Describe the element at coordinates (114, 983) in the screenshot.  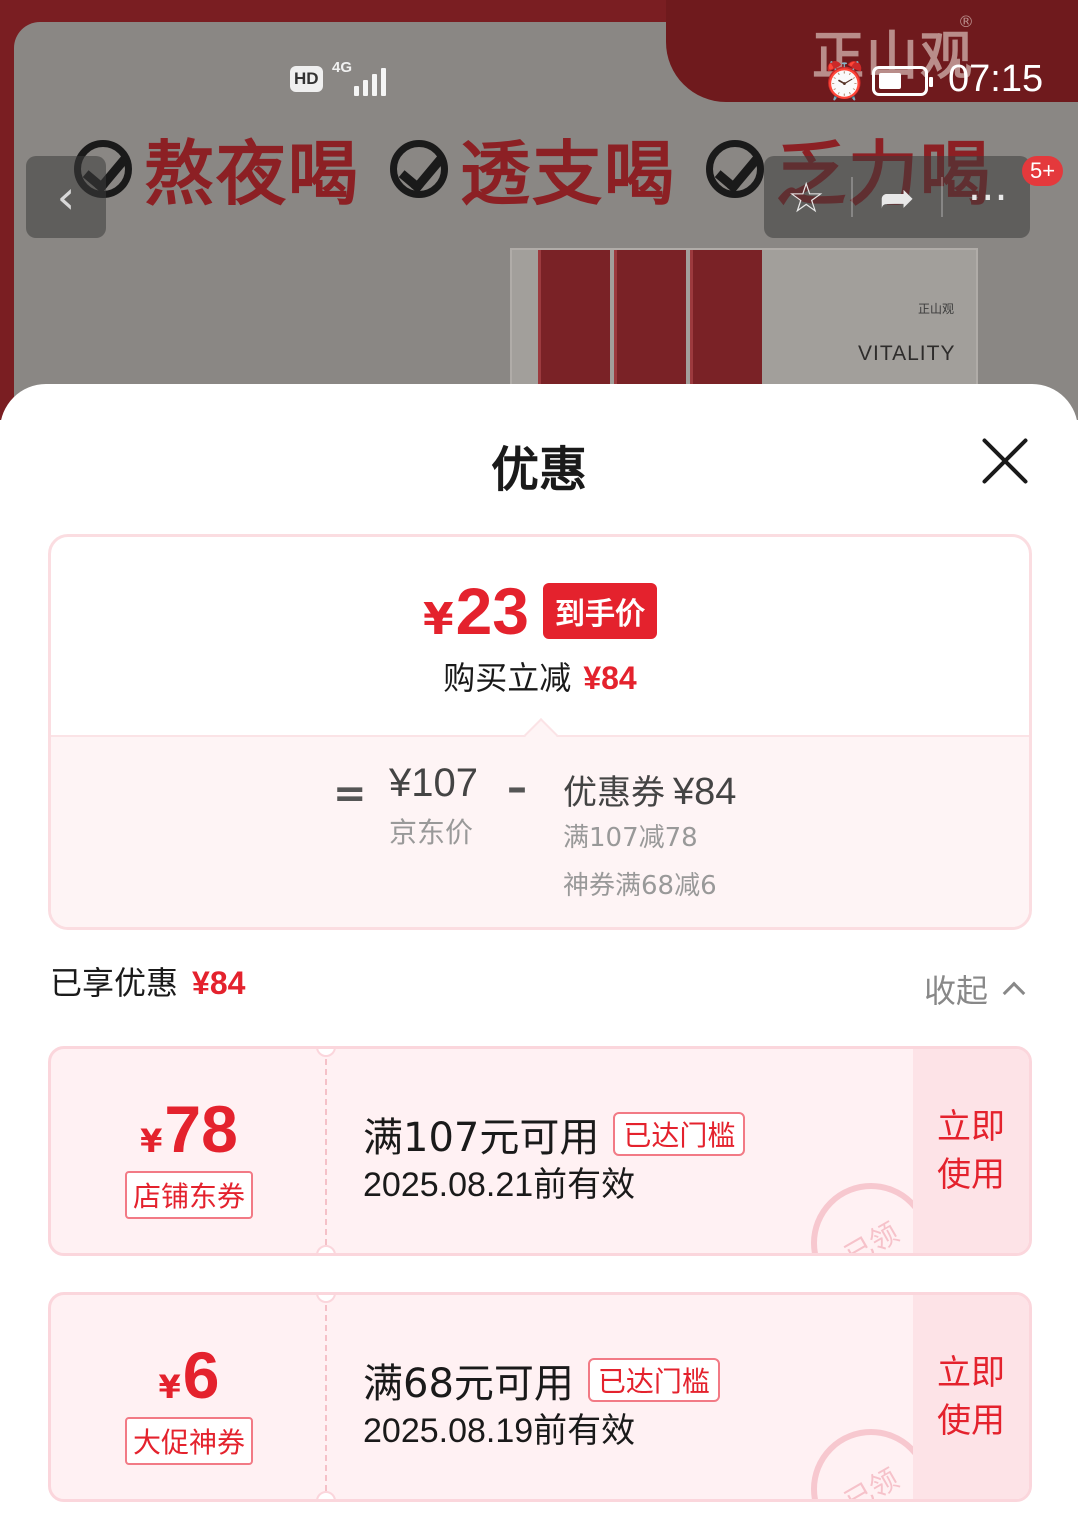
I see `enjoyed-label: 已享优惠` at that location.